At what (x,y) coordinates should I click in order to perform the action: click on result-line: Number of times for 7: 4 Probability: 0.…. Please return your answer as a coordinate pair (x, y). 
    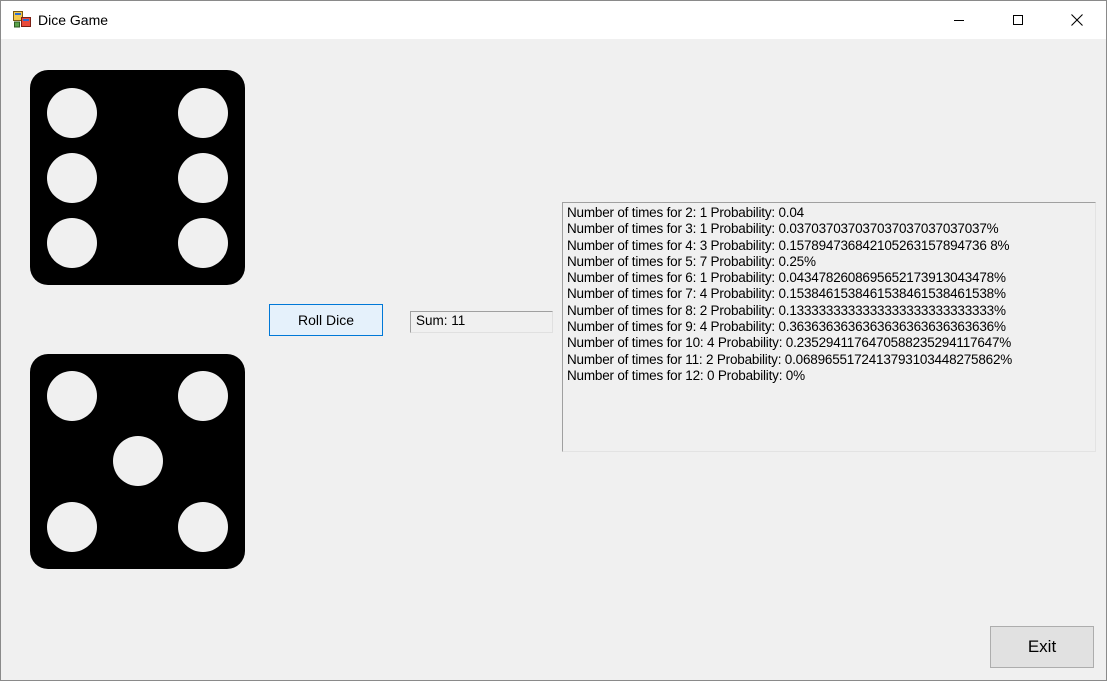
    Looking at the image, I should click on (786, 294).